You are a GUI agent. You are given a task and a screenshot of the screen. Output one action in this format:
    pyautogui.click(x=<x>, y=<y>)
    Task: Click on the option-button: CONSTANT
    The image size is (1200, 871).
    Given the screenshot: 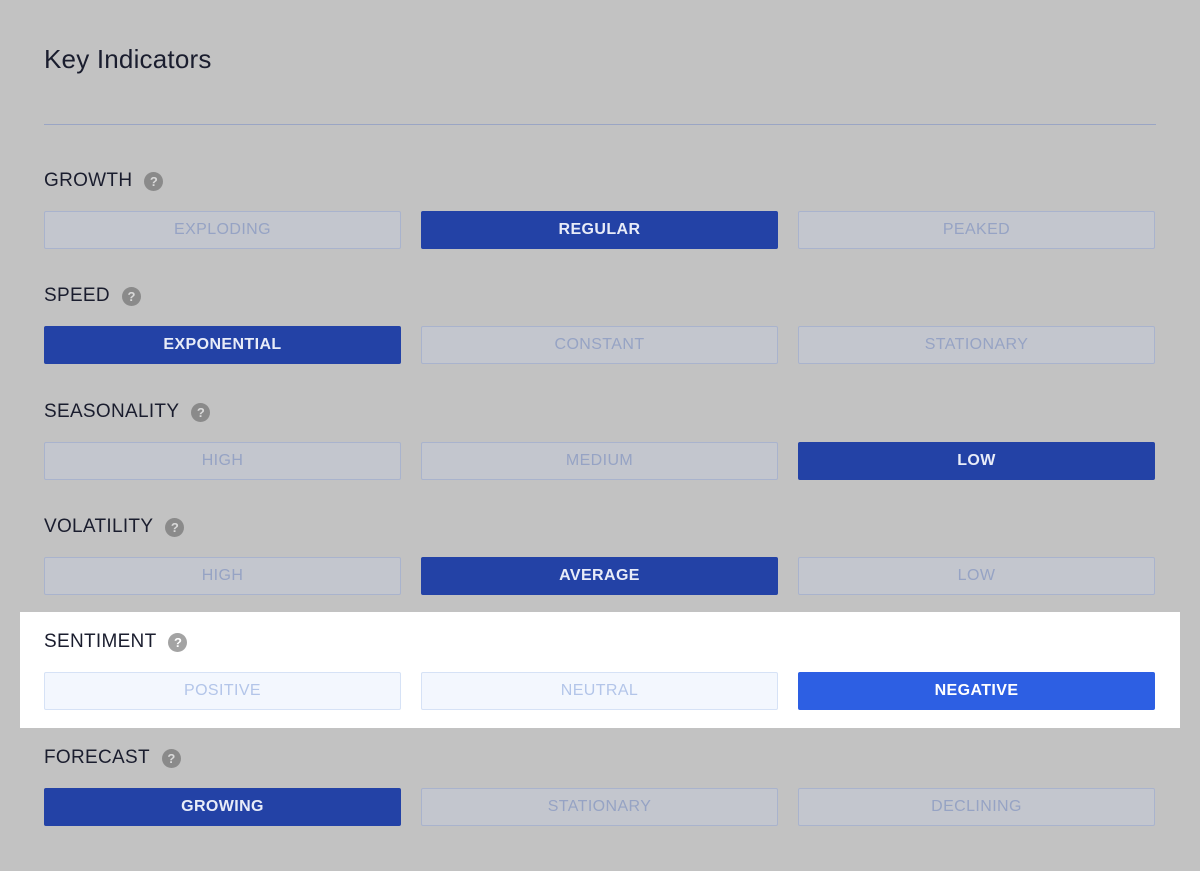 What is the action you would take?
    pyautogui.click(x=599, y=345)
    